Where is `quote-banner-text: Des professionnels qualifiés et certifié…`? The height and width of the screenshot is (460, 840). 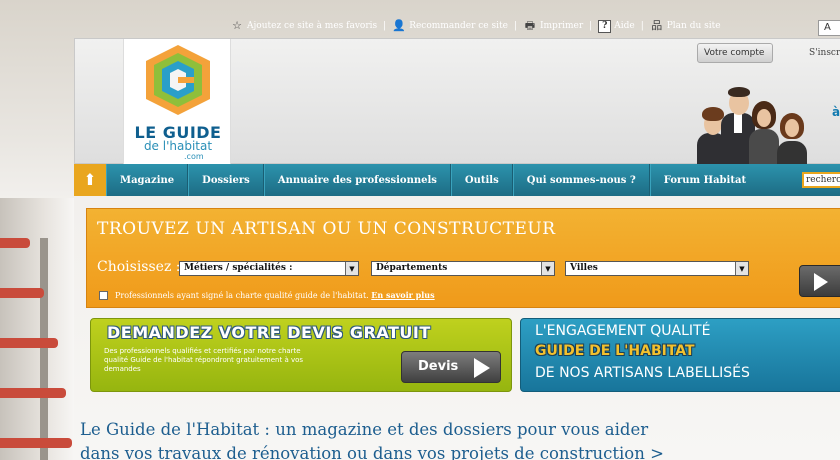 quote-banner-text: Des professionnels qualifiés et certifié… is located at coordinates (204, 360).